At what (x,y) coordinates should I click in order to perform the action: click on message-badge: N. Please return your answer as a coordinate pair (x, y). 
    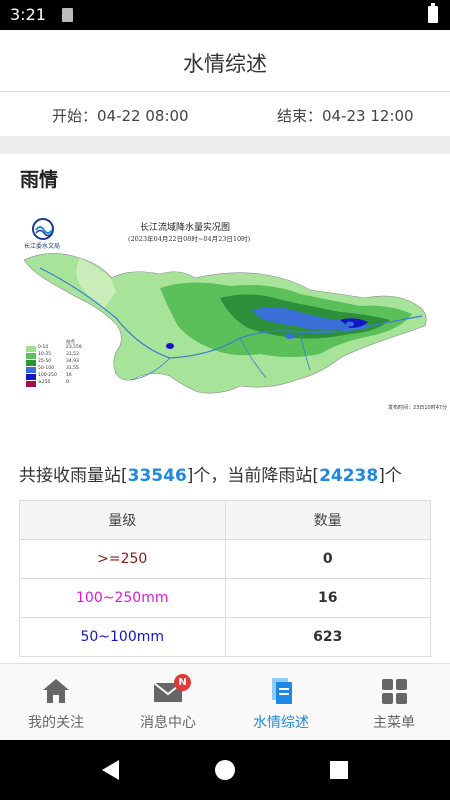
    Looking at the image, I should click on (182, 682).